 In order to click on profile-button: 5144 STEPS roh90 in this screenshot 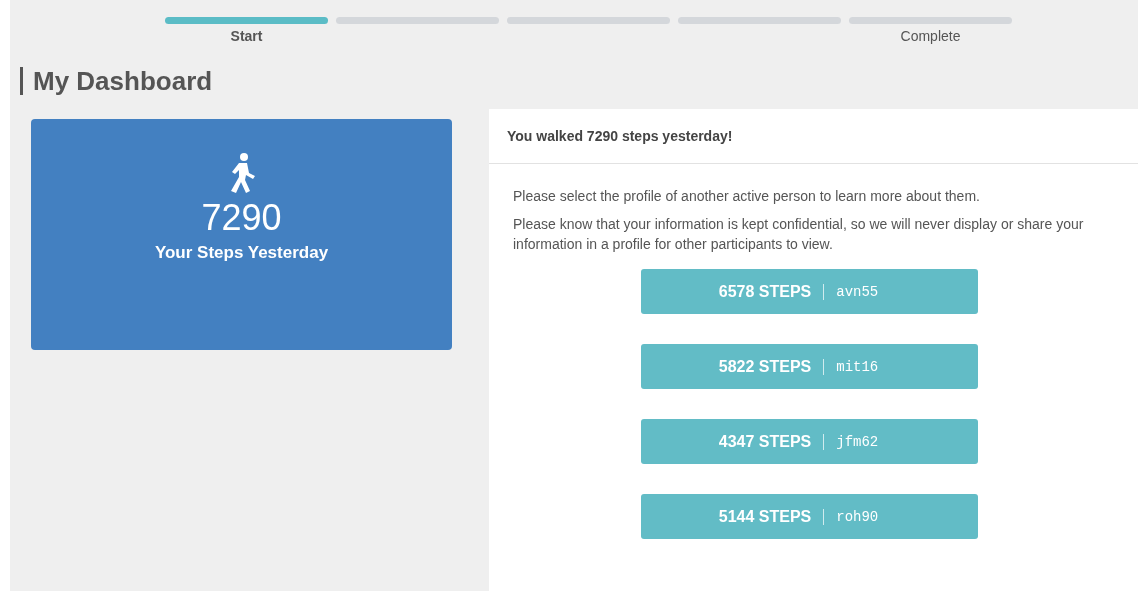, I will do `click(809, 516)`.